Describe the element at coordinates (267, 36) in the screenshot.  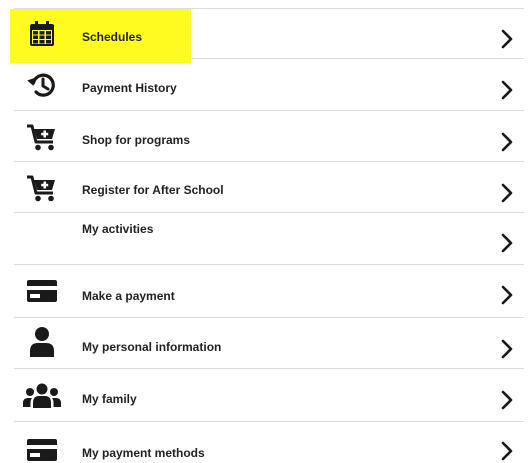
I see `menu-item-schedules: Schedules` at that location.